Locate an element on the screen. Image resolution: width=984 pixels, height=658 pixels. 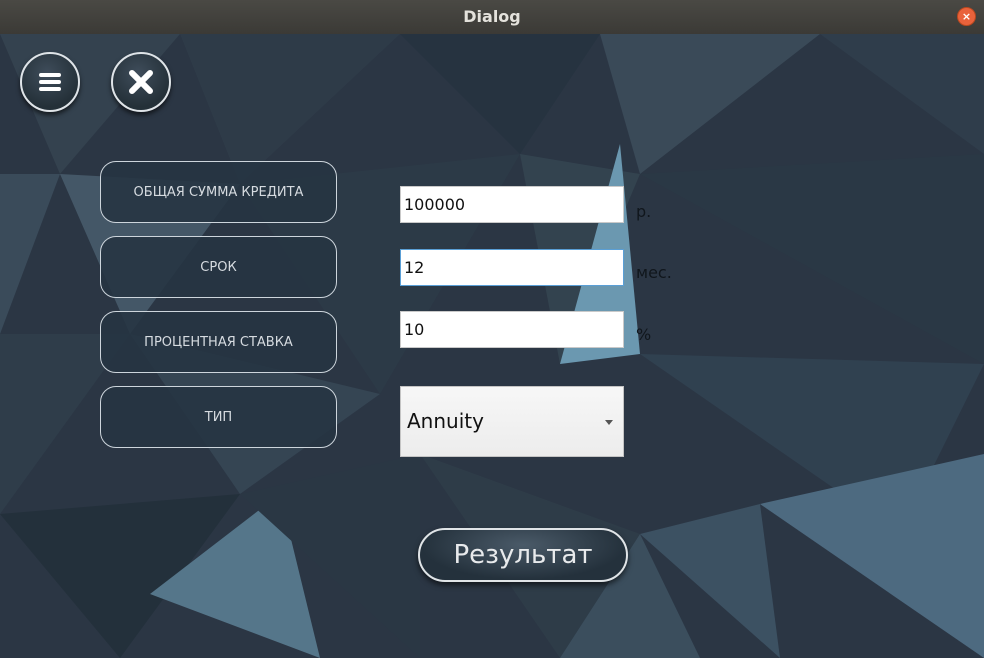
total-amount-label-button: ОБЩАЯ СУММА КРЕДИТА is located at coordinates (218, 192).